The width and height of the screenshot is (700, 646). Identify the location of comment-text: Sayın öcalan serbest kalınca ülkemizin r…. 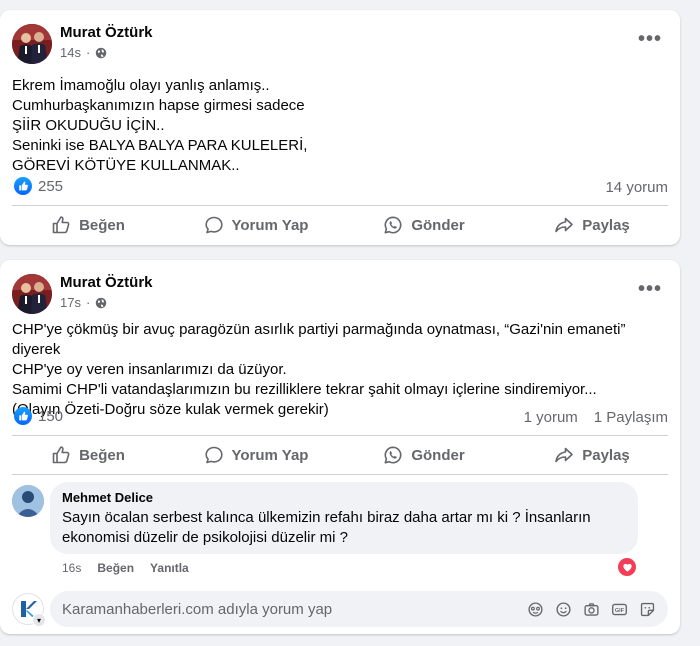
(344, 528).